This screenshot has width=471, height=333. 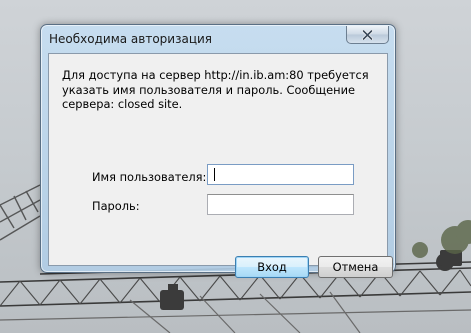 I want to click on close-button, so click(x=367, y=35).